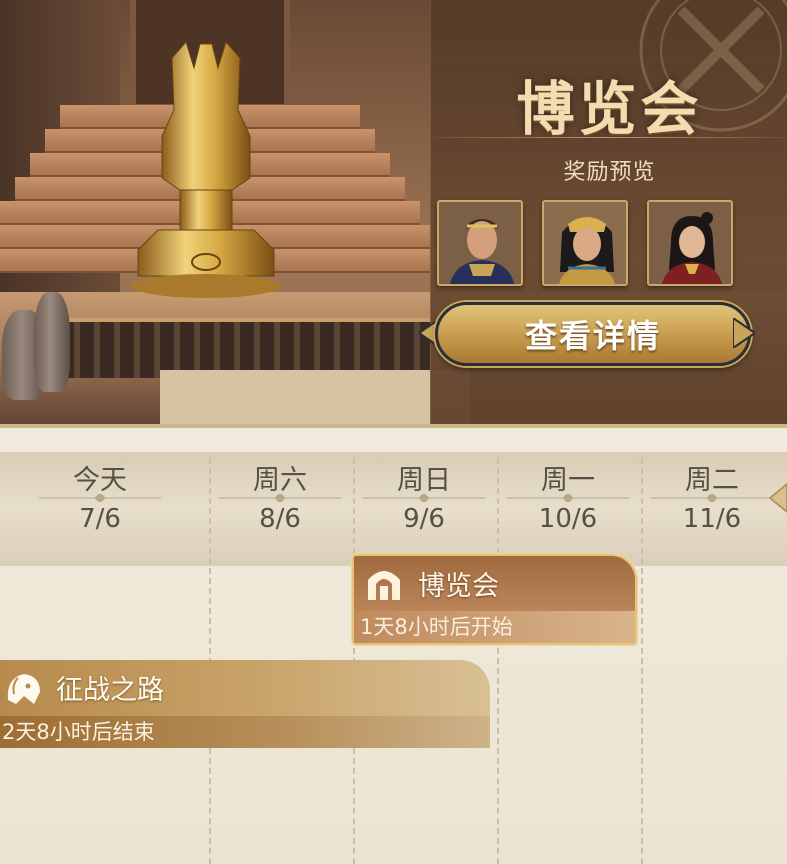  I want to click on day-column-monday: 周一 10/6, so click(568, 496).